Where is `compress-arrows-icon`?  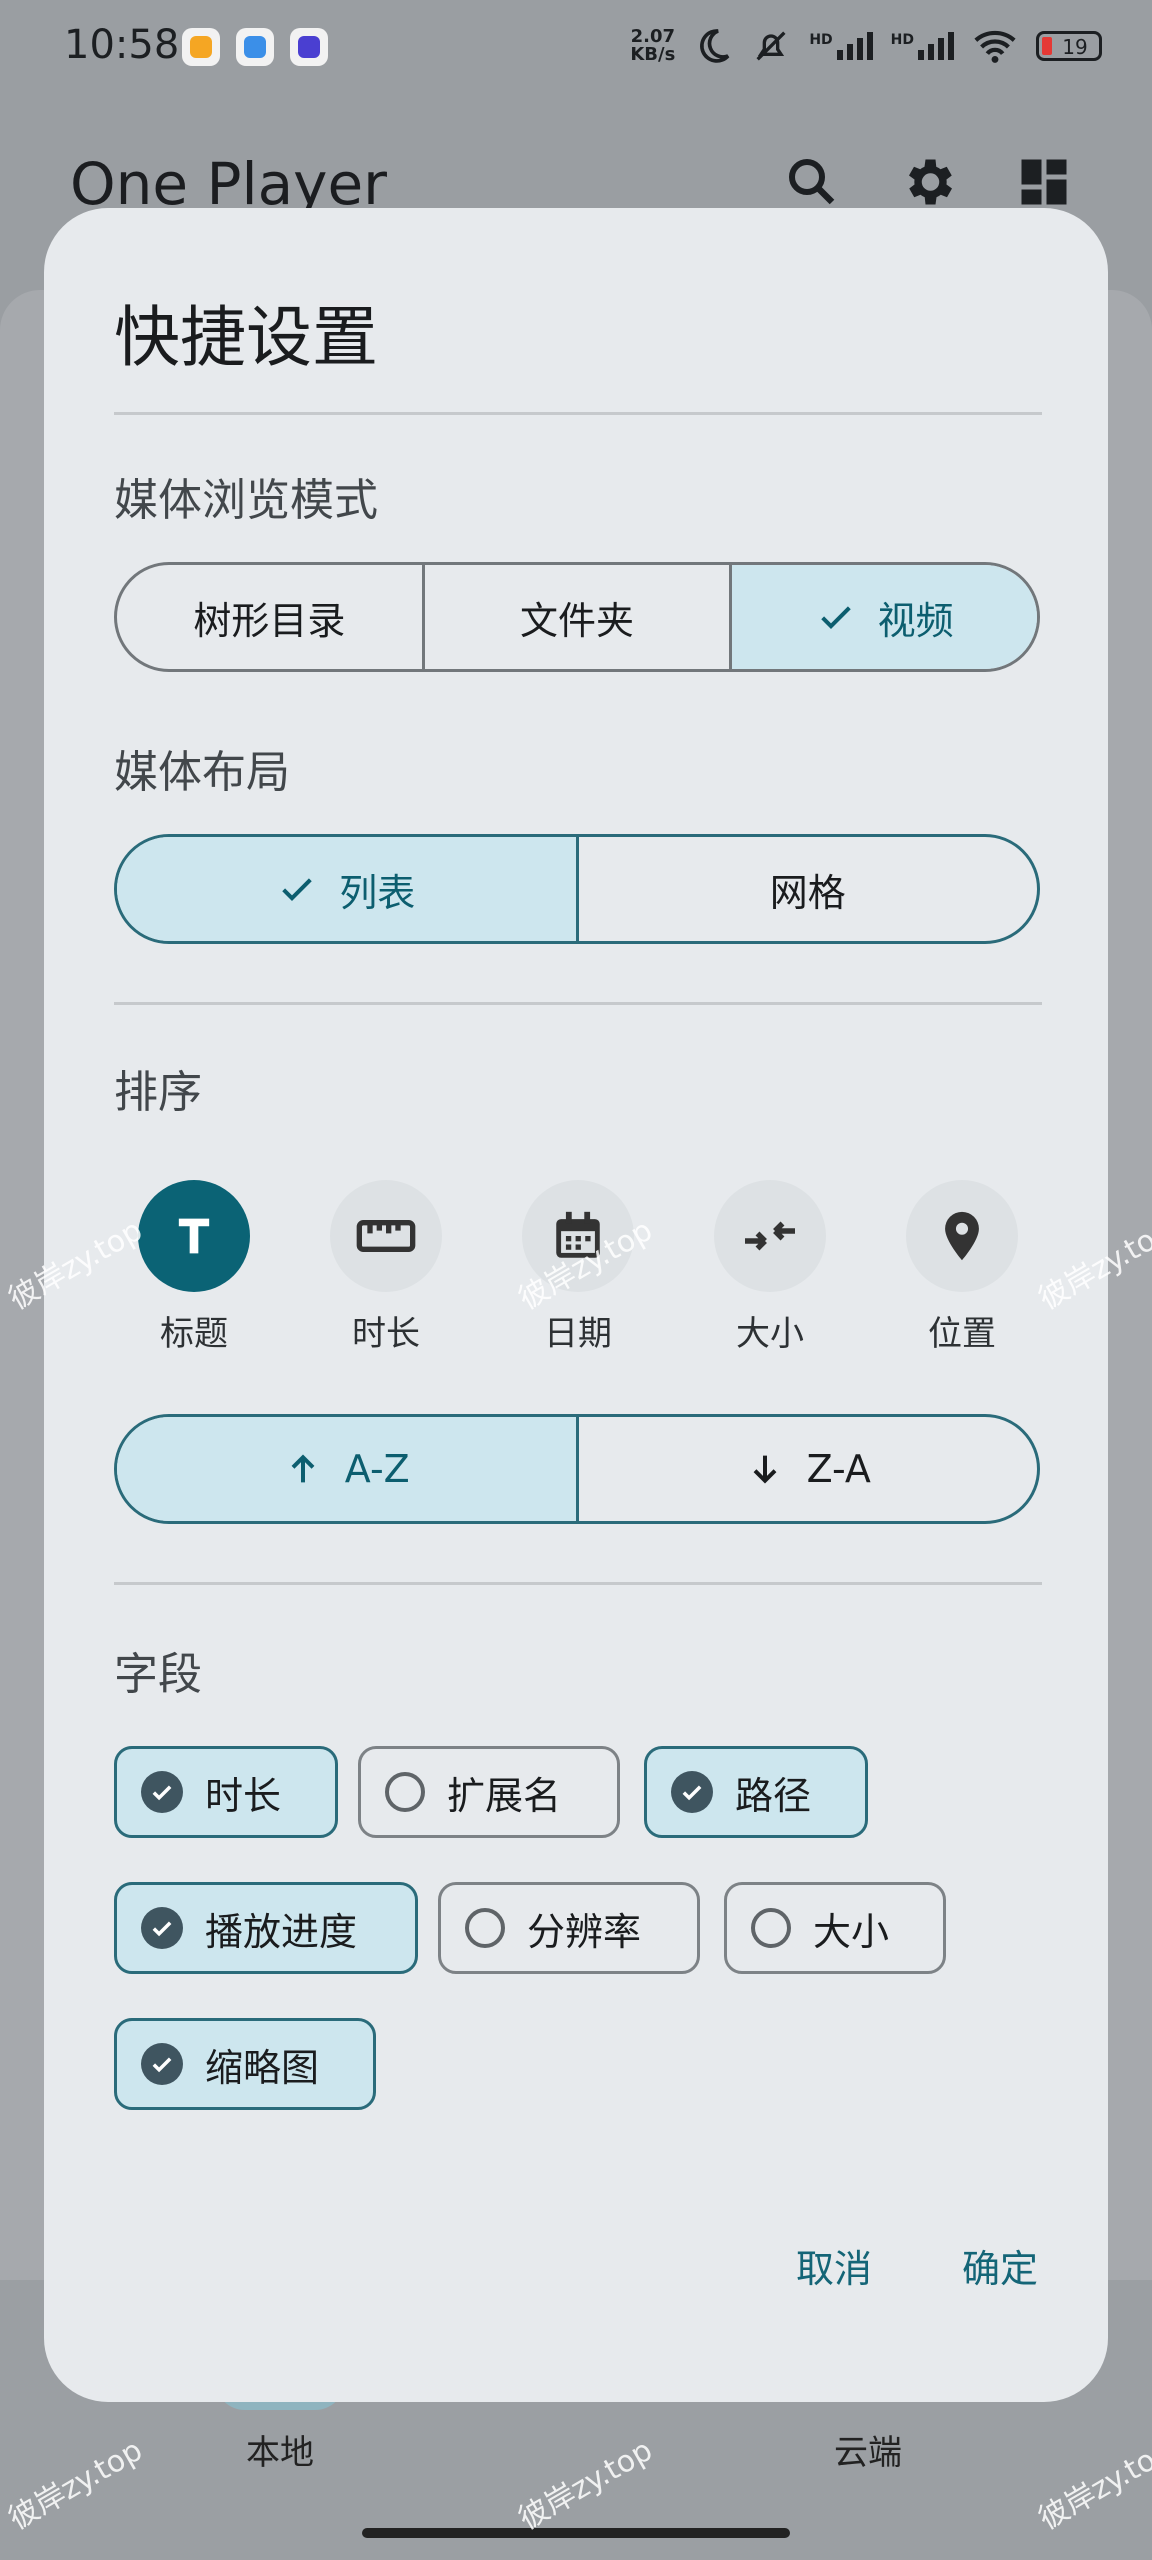
compress-arrows-icon is located at coordinates (770, 1236).